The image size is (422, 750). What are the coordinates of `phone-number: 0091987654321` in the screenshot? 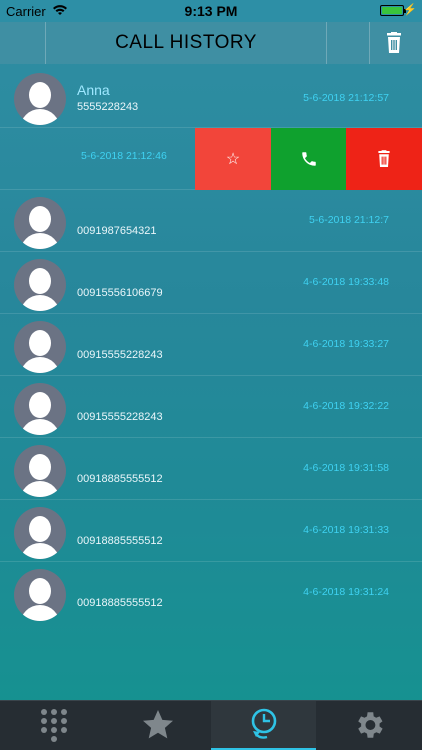 It's located at (117, 231).